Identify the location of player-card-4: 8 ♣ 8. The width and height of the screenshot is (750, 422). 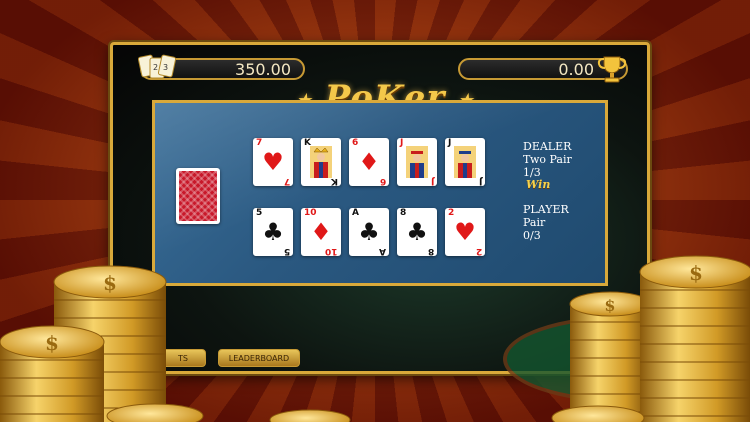
(417, 232).